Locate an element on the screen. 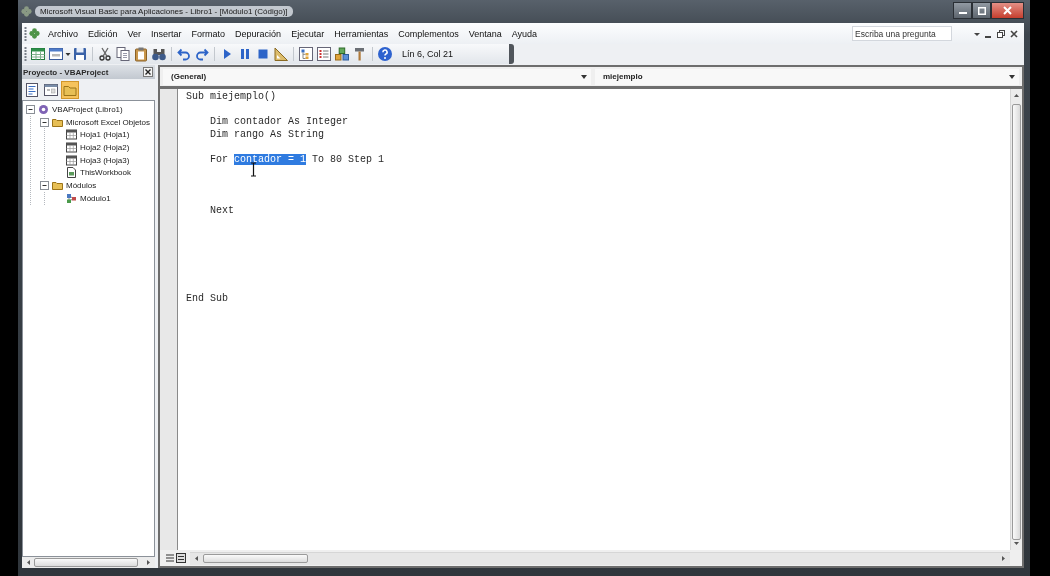  scroll-up-icon is located at coordinates (1016, 95).